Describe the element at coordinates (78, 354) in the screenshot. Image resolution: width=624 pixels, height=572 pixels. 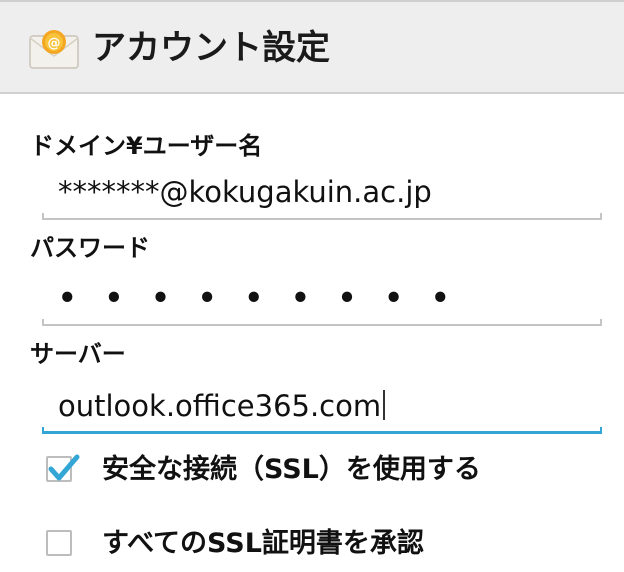
I see `server-label: サーバー` at that location.